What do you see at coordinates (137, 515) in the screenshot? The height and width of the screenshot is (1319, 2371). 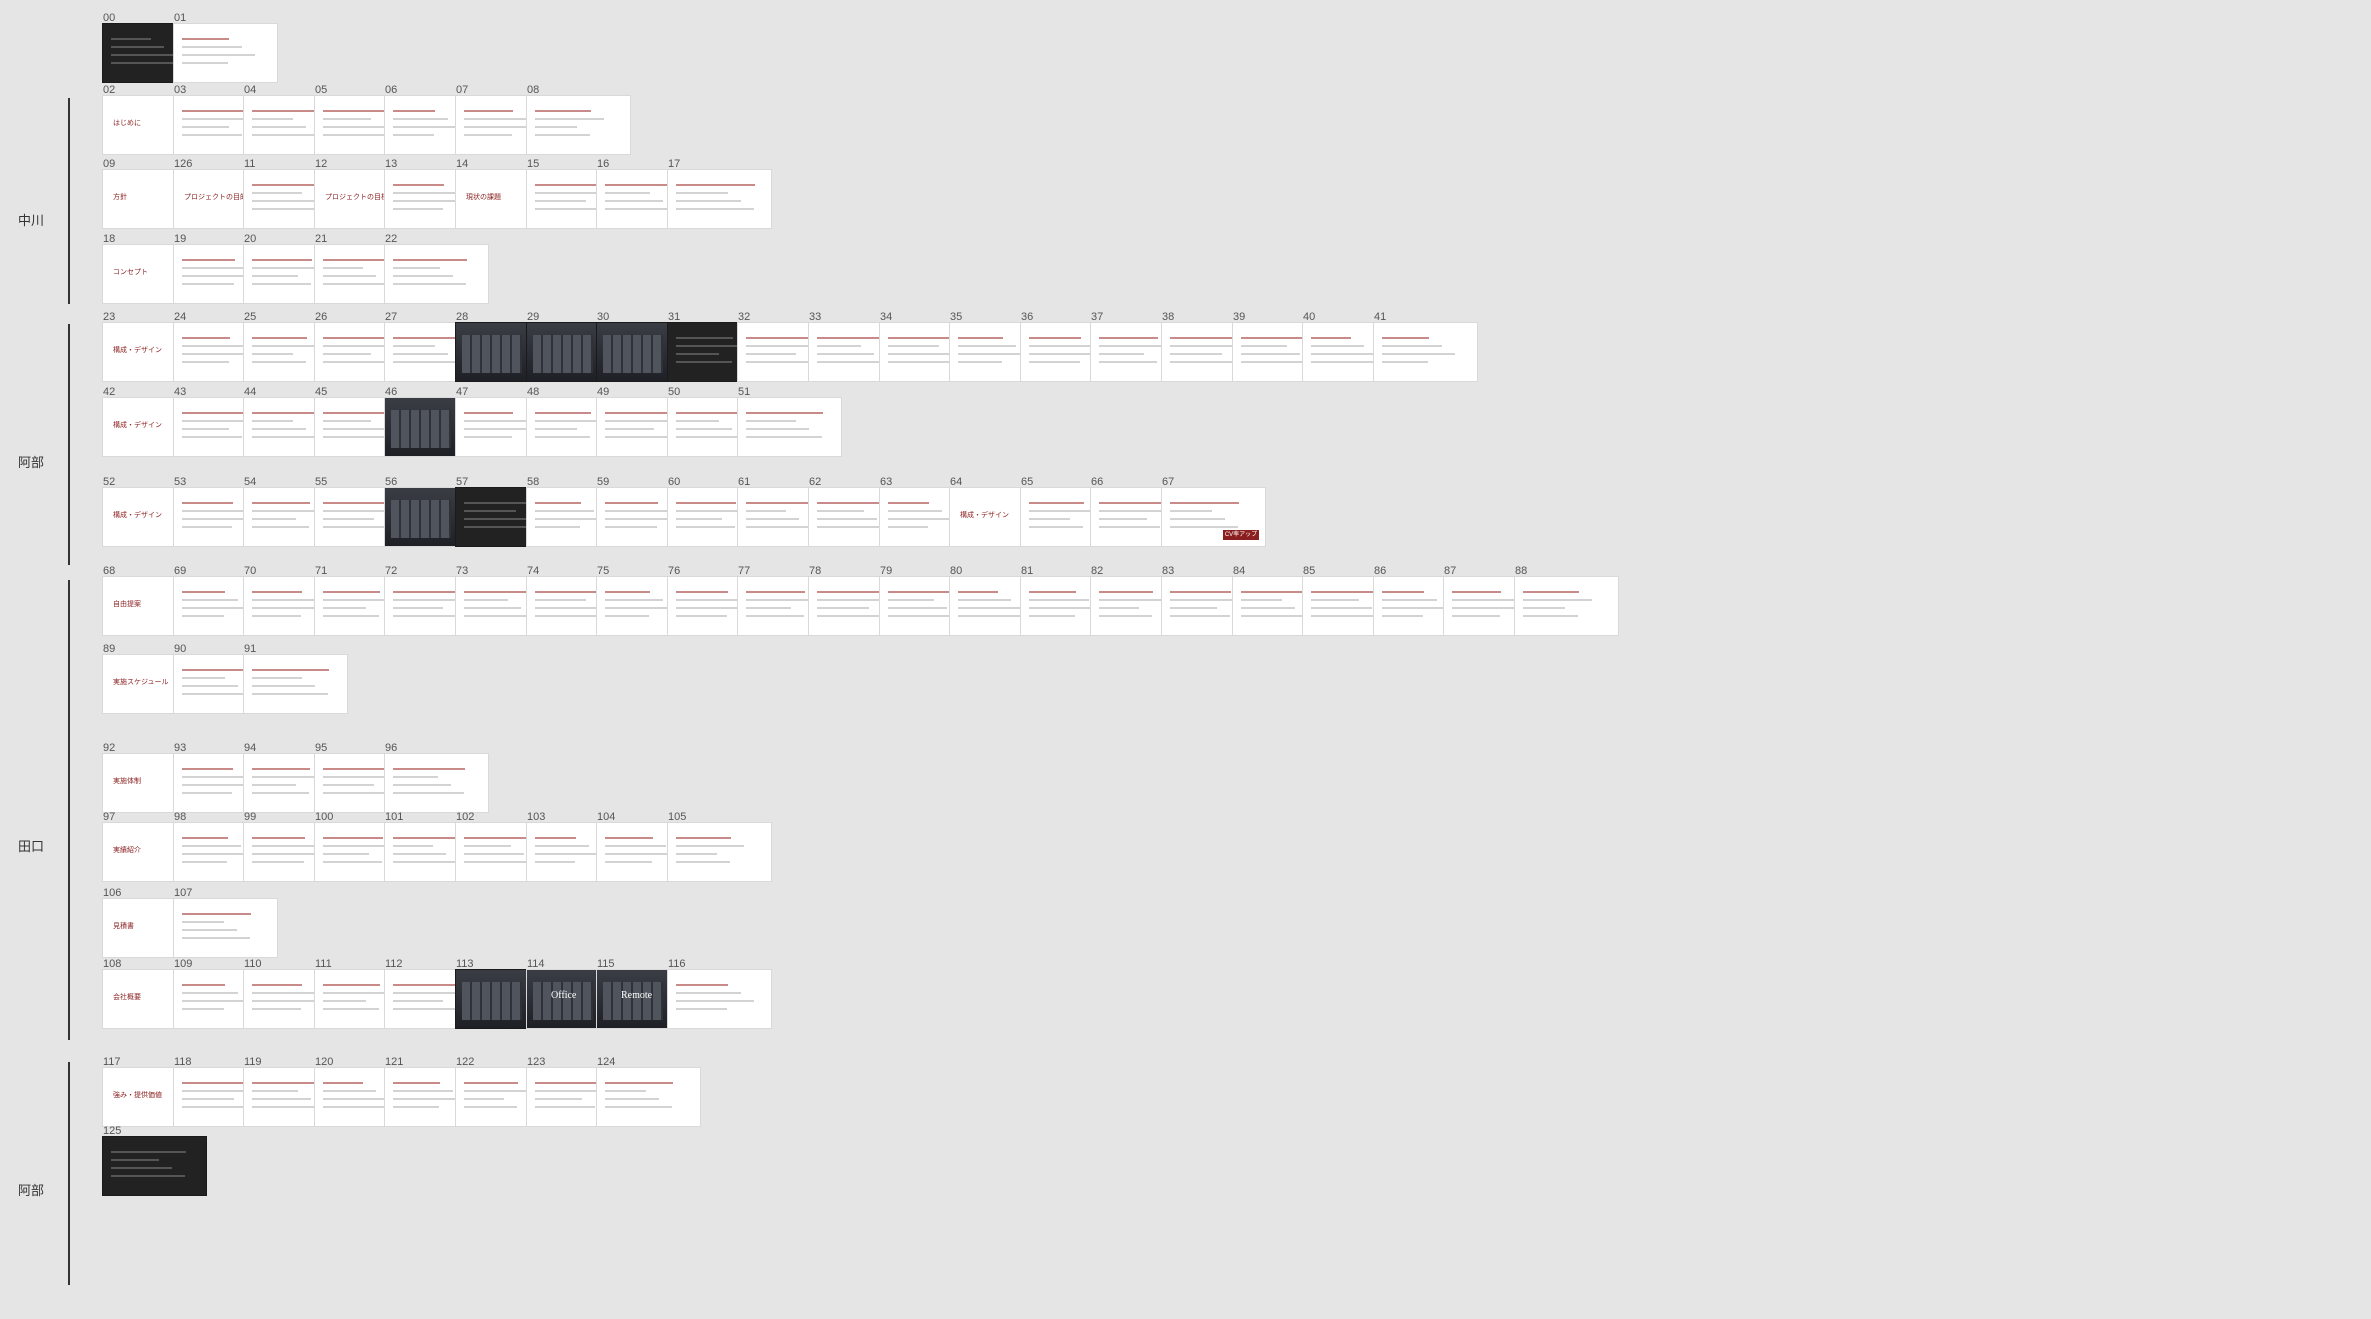 I see `slide-title: 構成・デザイン` at bounding box center [137, 515].